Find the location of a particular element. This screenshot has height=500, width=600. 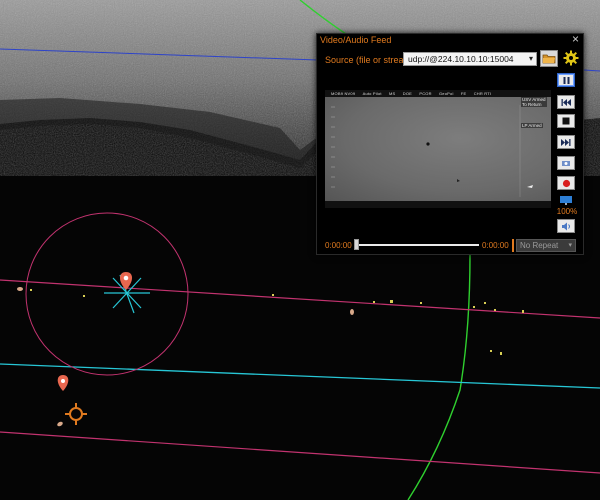

repeat-value: No Repeat is located at coordinates (539, 245).